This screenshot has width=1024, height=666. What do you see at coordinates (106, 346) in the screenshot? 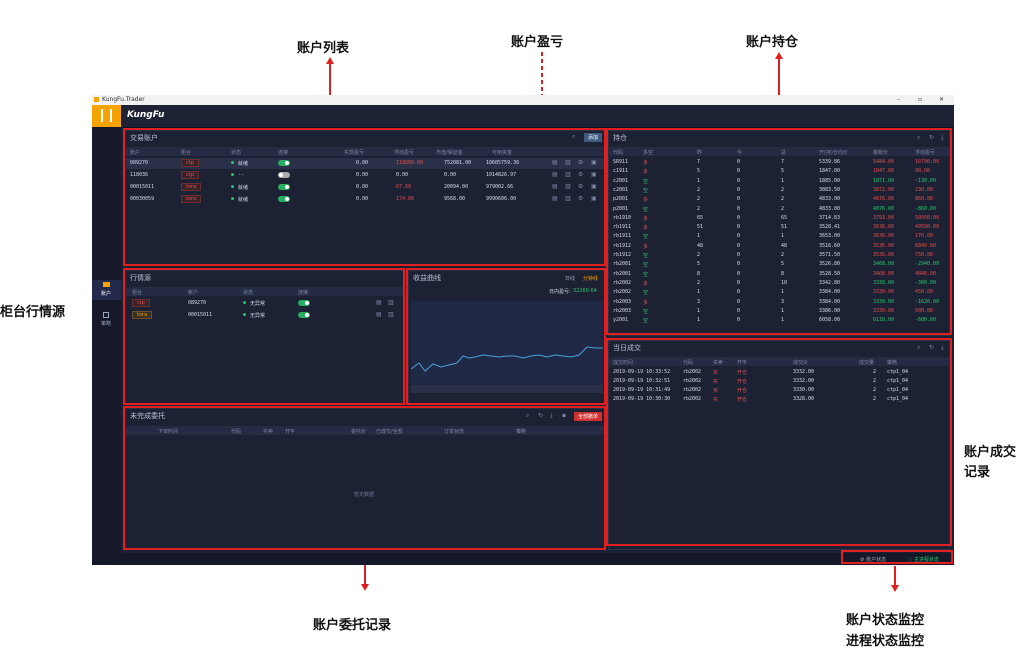
I see `sidebar: 账户 策略` at bounding box center [106, 346].